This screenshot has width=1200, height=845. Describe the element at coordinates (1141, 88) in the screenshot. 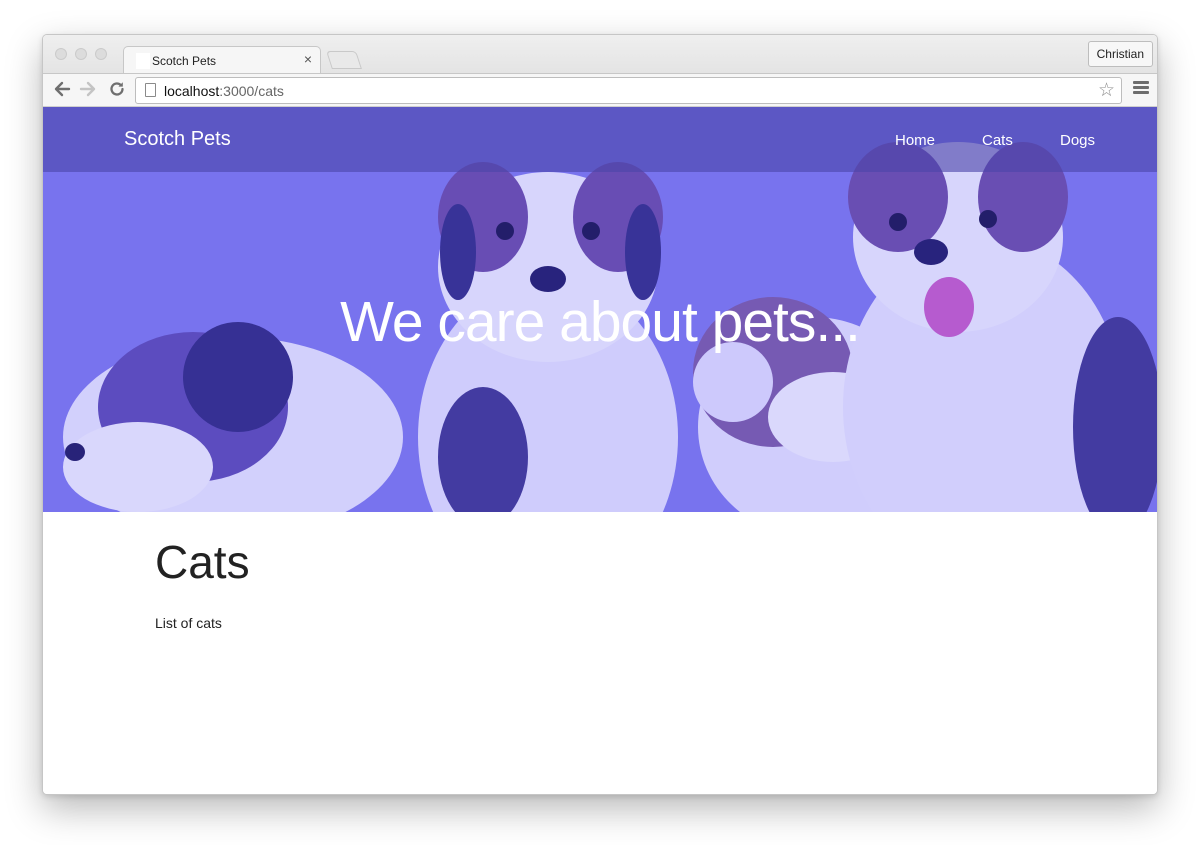

I see `hamburger-menu-icon` at that location.